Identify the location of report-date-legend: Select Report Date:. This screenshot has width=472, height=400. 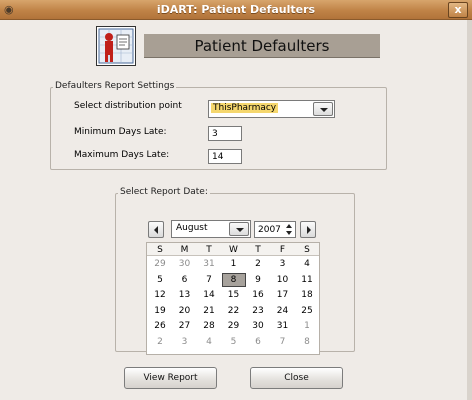
(164, 192).